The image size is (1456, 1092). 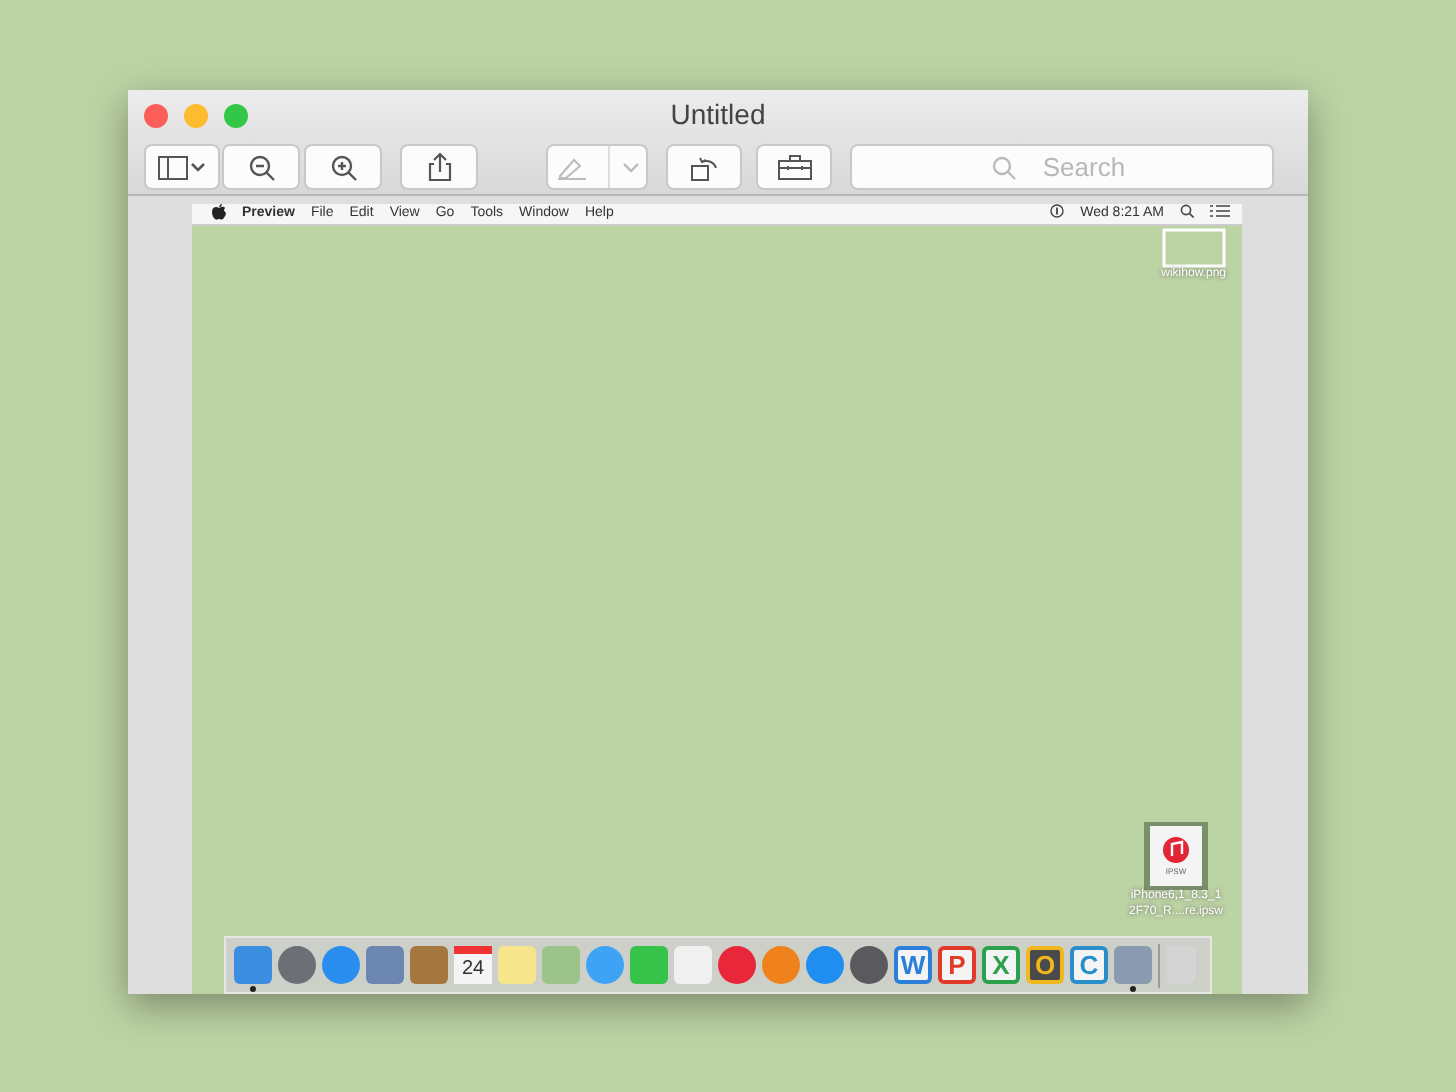 I want to click on apple-icon, so click(x=219, y=211).